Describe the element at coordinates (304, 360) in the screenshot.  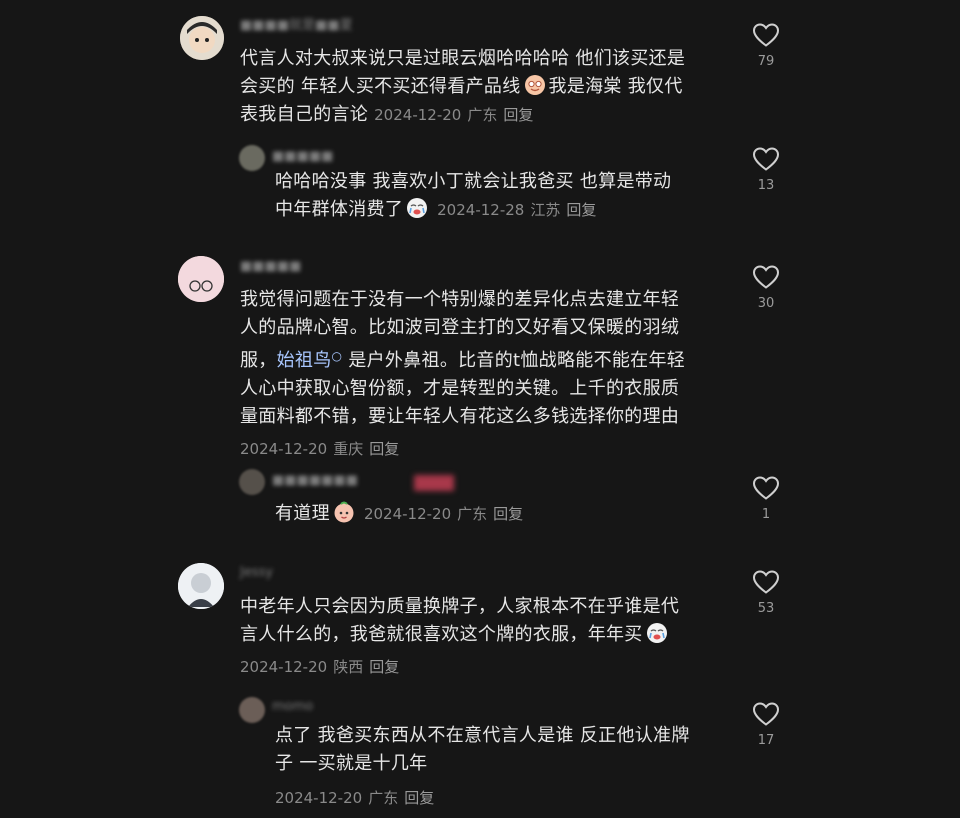
I see `search-link: 始祖鸟` at that location.